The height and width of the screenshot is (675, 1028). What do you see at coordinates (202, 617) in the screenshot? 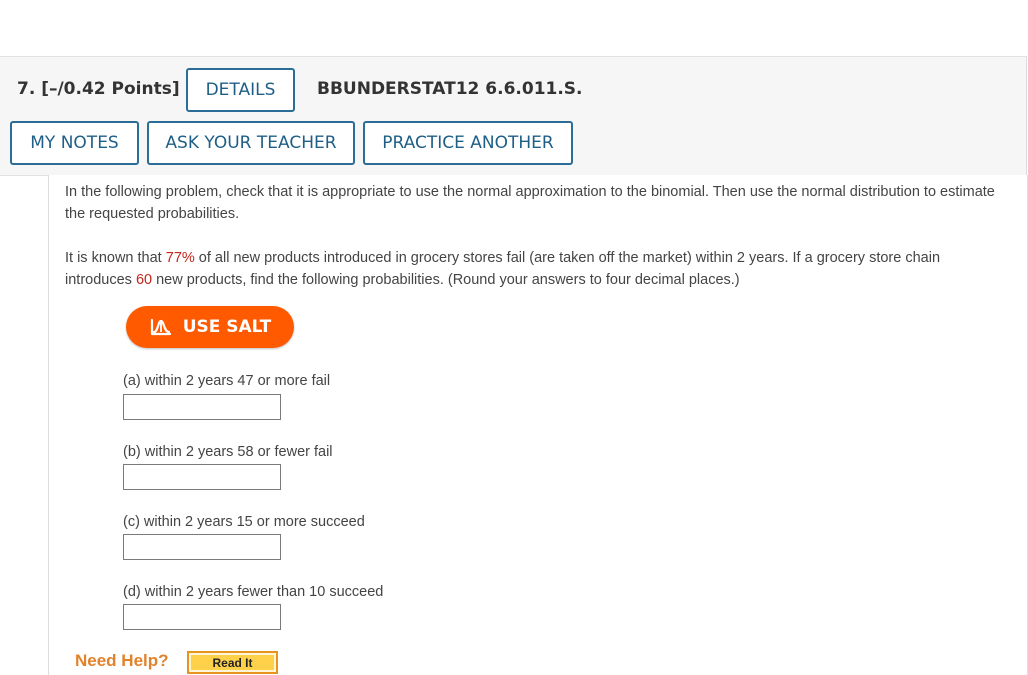
I see `part-d-answer-input` at bounding box center [202, 617].